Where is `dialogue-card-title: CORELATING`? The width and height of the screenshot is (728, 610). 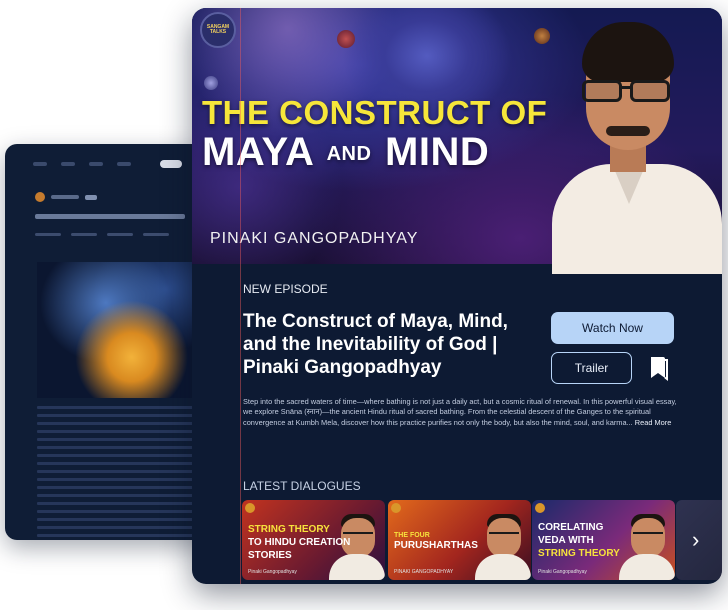
dialogue-card-title: CORELATING is located at coordinates (571, 527).